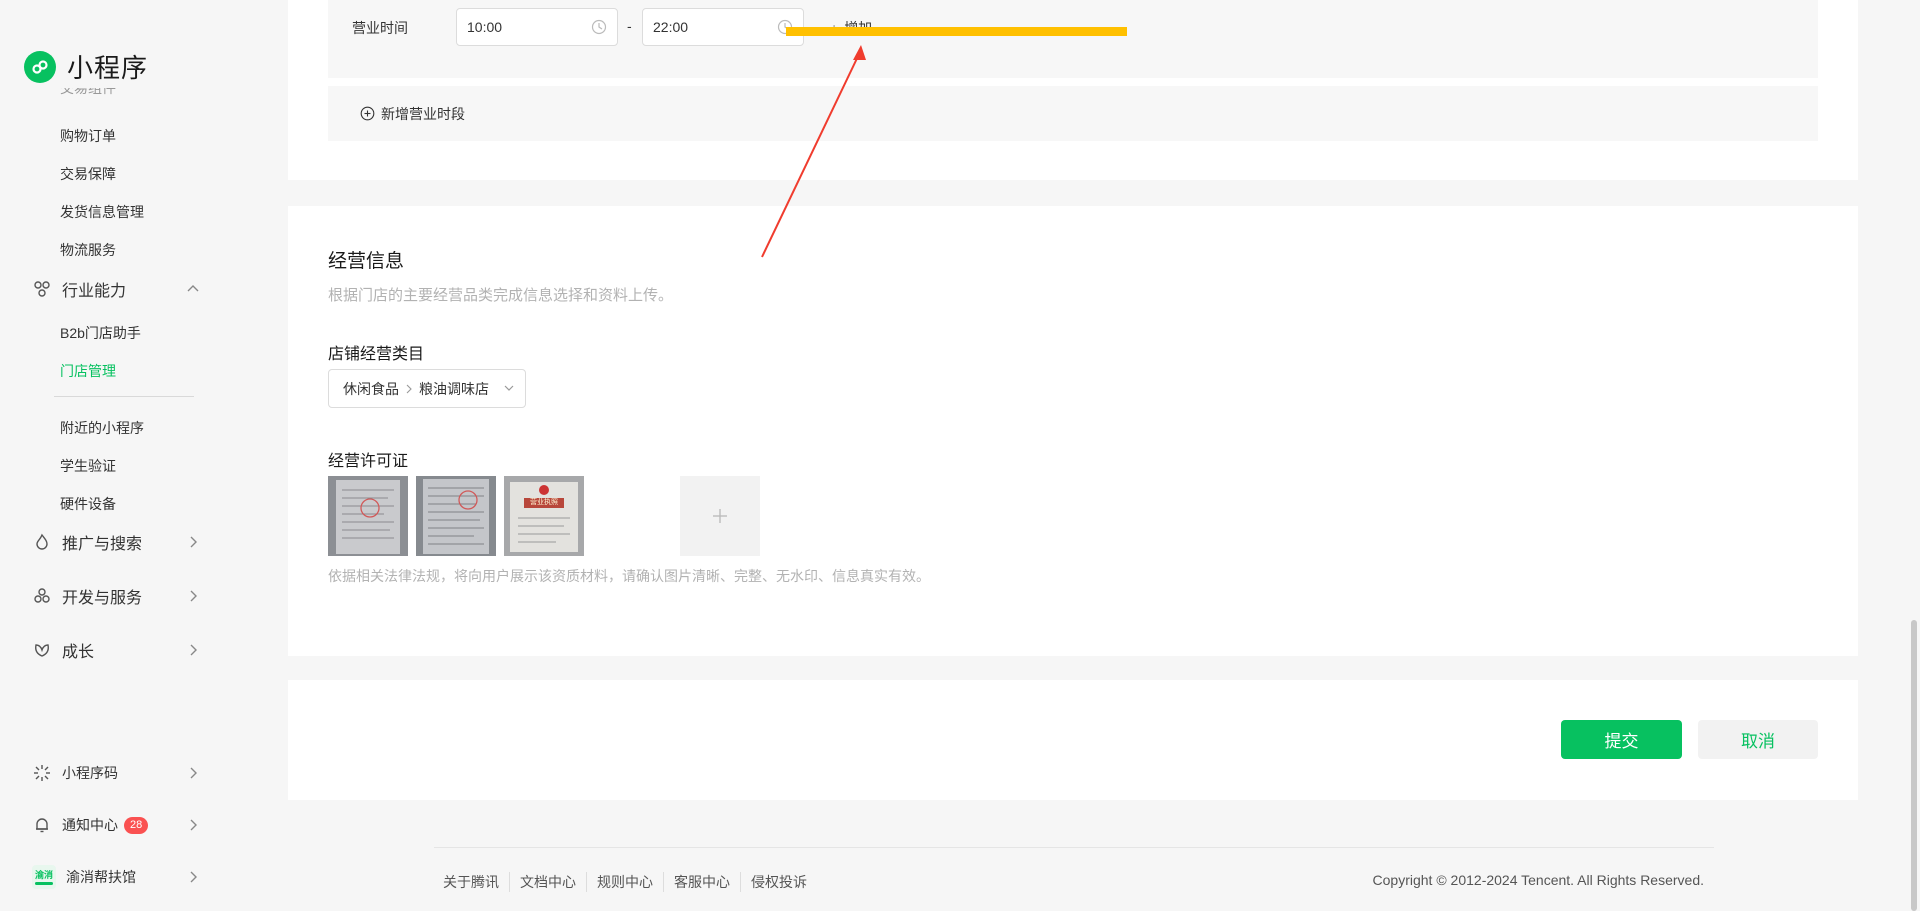 Image resolution: width=1920 pixels, height=911 pixels. Describe the element at coordinates (102, 212) in the screenshot. I see `sidebar-item-shipping-info: 发货信息管理` at that location.